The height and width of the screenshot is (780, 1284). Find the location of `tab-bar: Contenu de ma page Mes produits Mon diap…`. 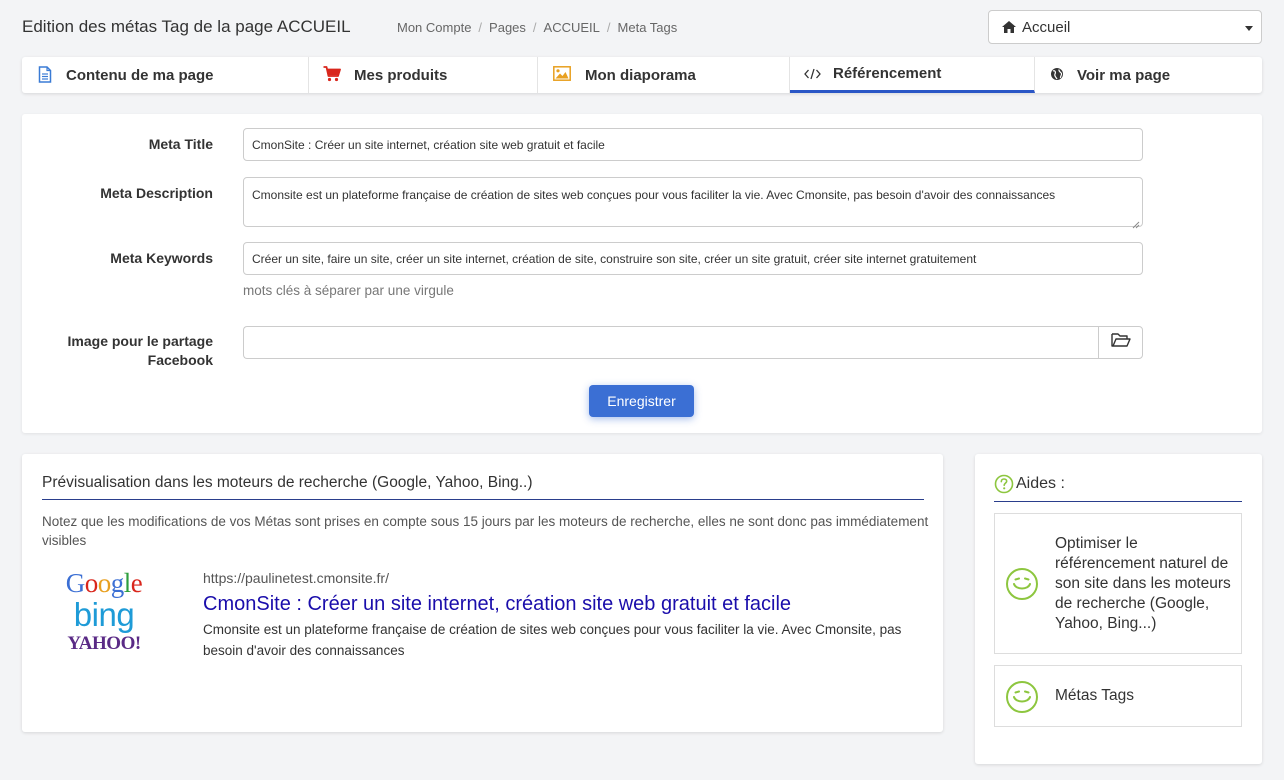

tab-bar: Contenu de ma page Mes produits Mon diap… is located at coordinates (642, 75).